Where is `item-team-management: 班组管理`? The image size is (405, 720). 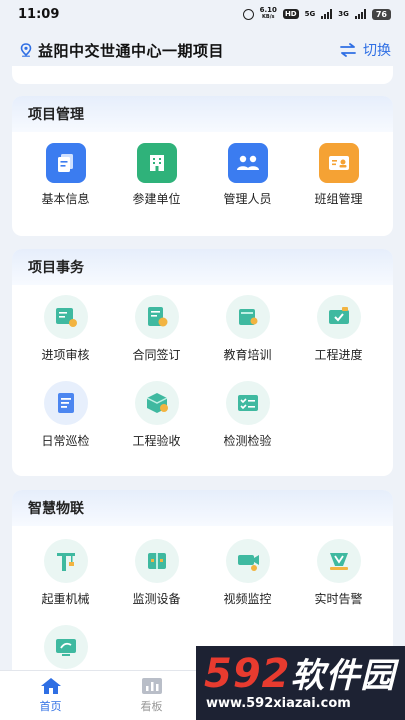 item-team-management: 班组管理 is located at coordinates (338, 175).